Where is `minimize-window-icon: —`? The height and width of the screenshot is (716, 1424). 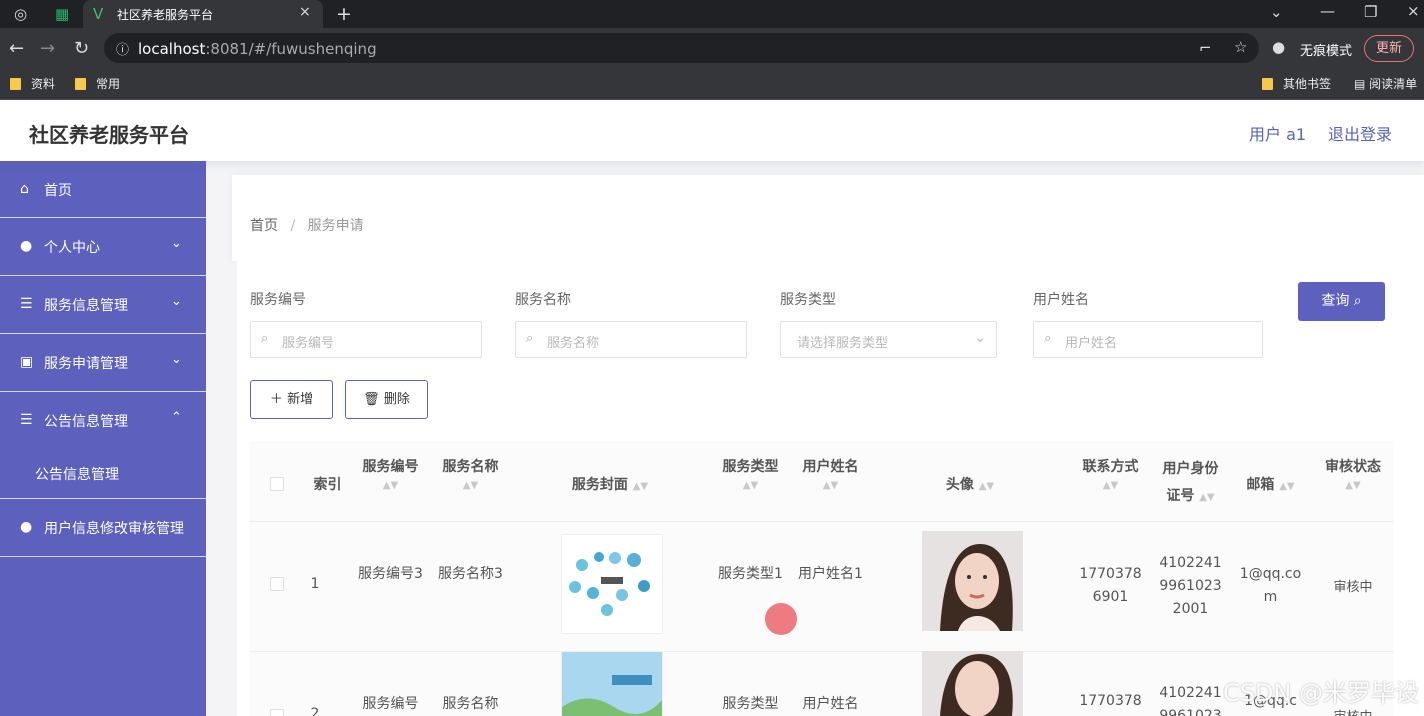 minimize-window-icon: — is located at coordinates (1327, 11).